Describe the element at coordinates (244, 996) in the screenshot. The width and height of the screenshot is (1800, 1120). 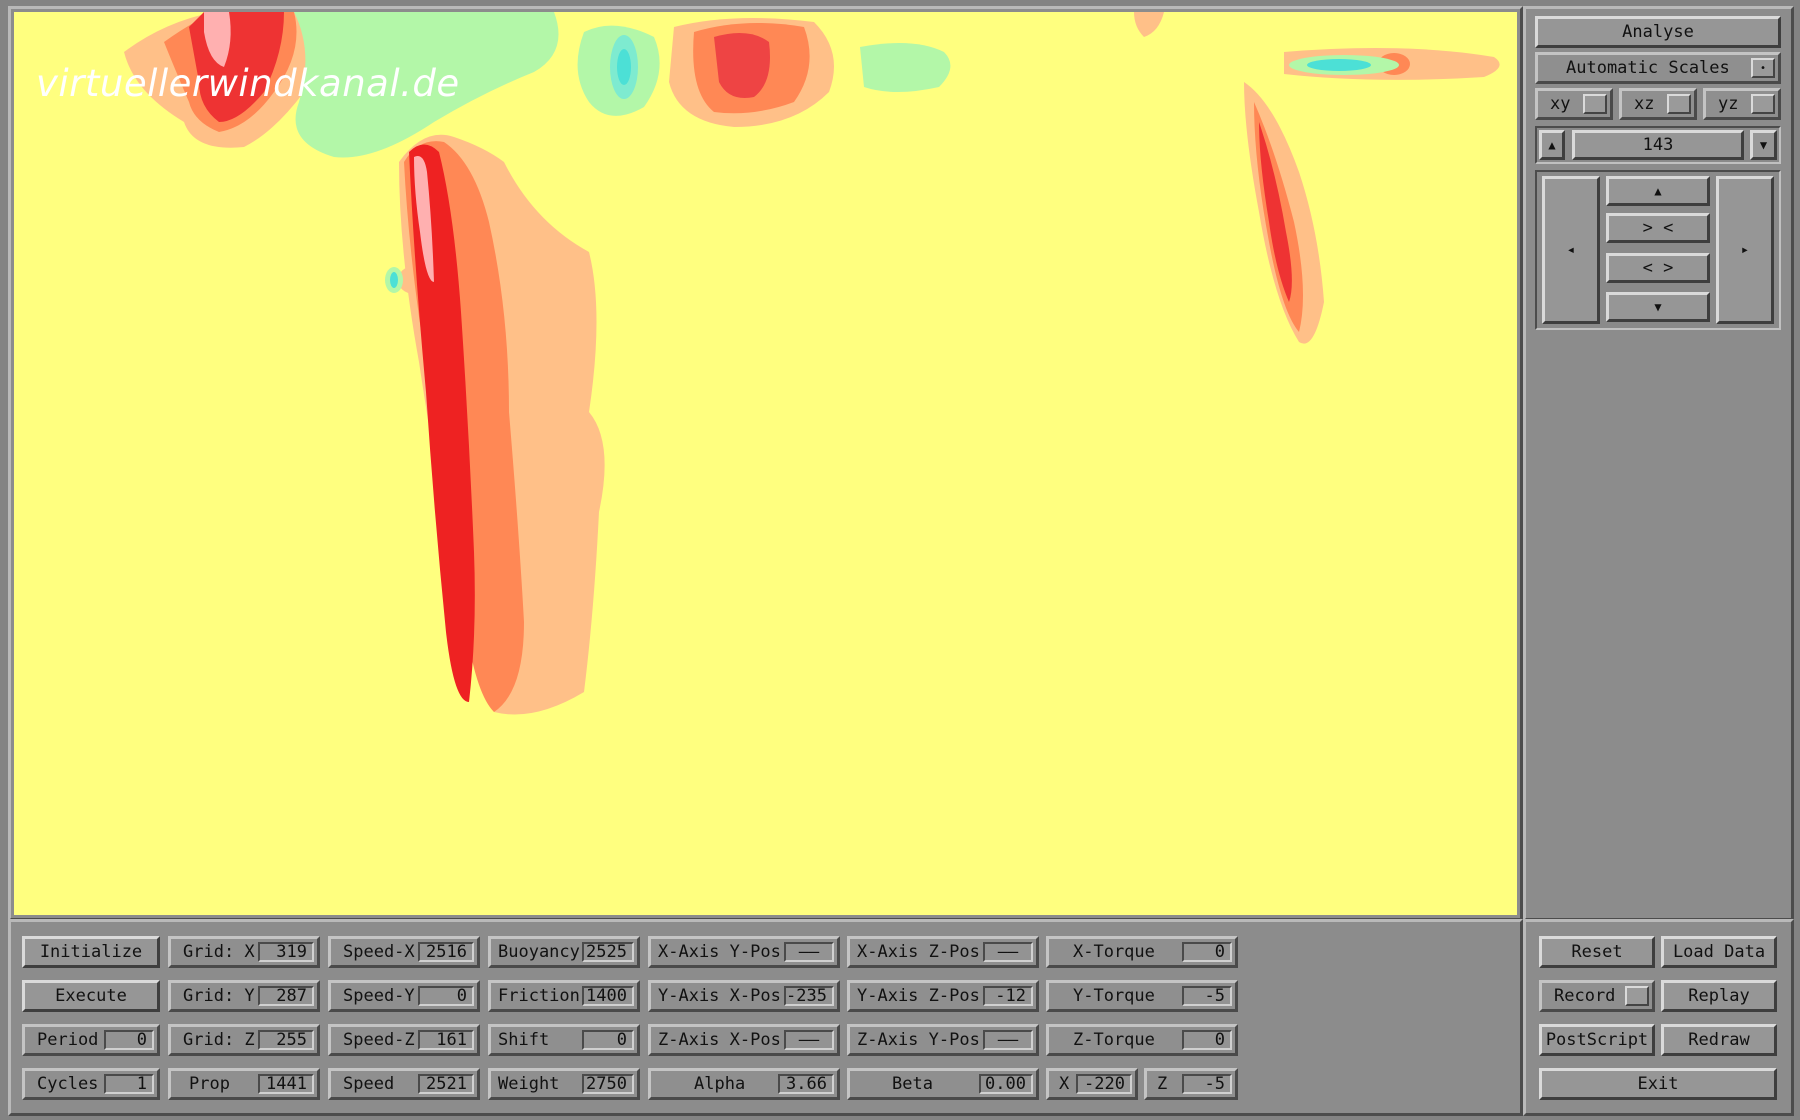
I see `grid-y-field: Grid: Y 287` at that location.